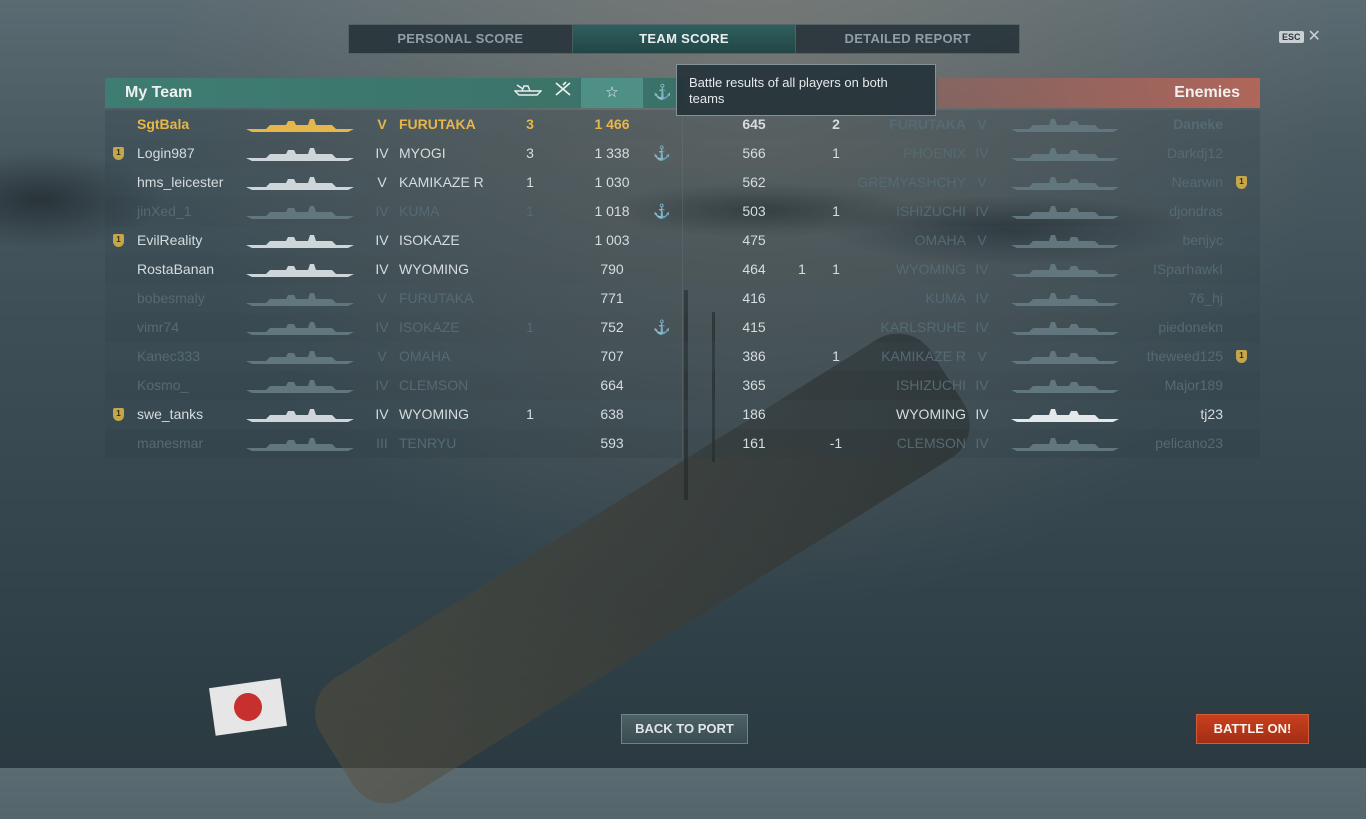  What do you see at coordinates (612, 269) in the screenshot?
I see `base-xp-score: 790` at bounding box center [612, 269].